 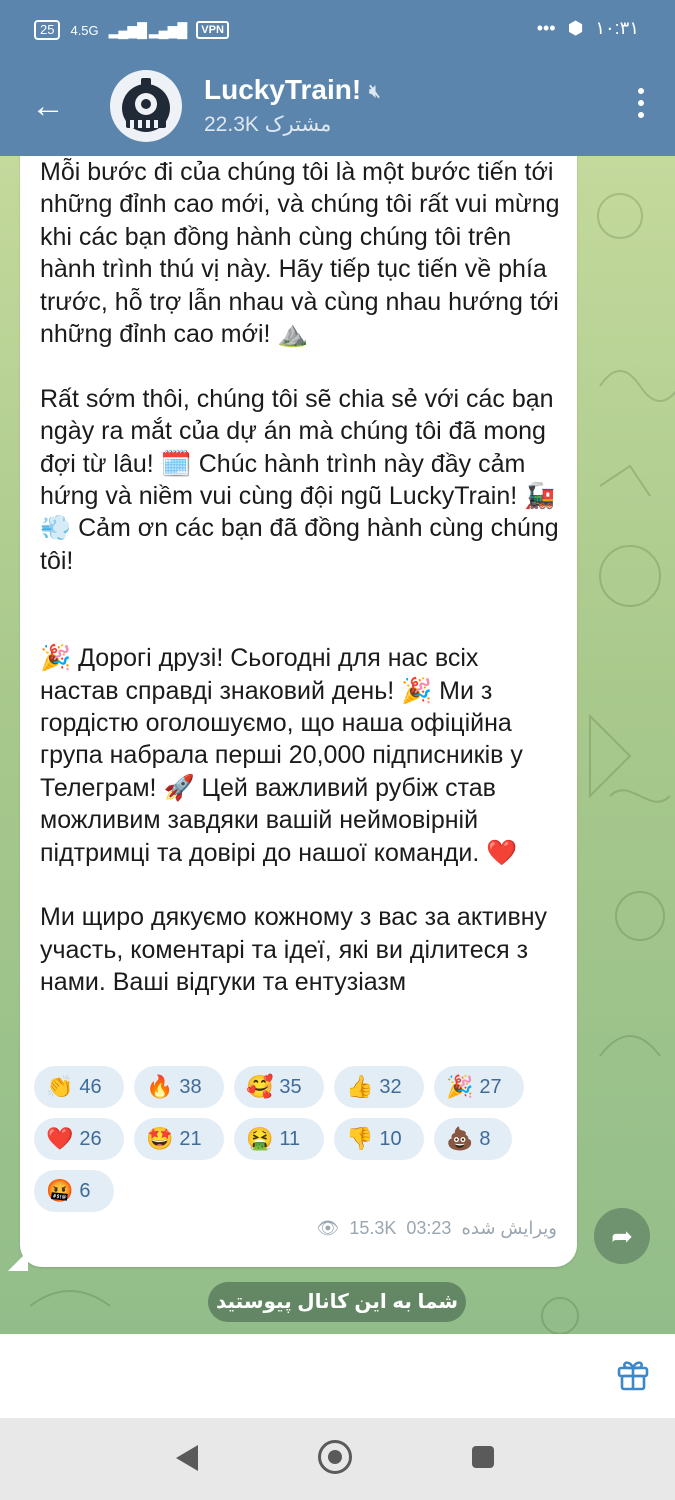 I want to click on reaction-chip: 👎 10, so click(x=379, y=1139).